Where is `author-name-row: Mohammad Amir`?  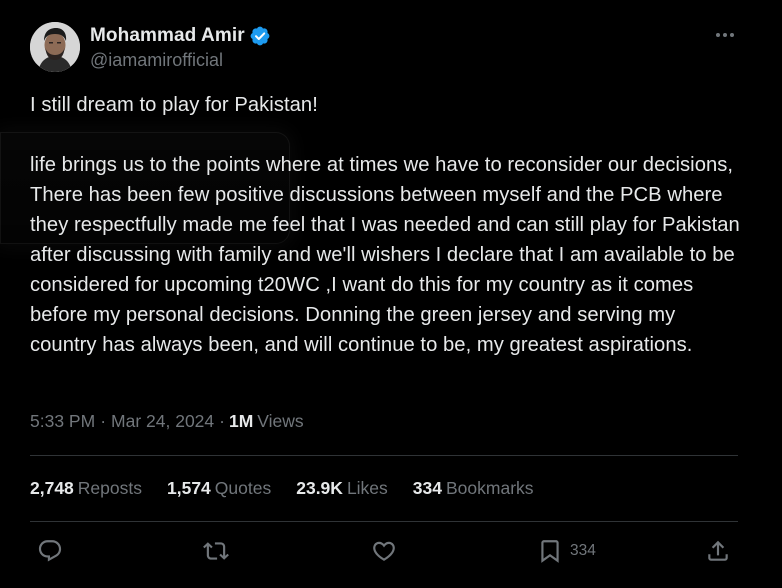 author-name-row: Mohammad Amir is located at coordinates (180, 36).